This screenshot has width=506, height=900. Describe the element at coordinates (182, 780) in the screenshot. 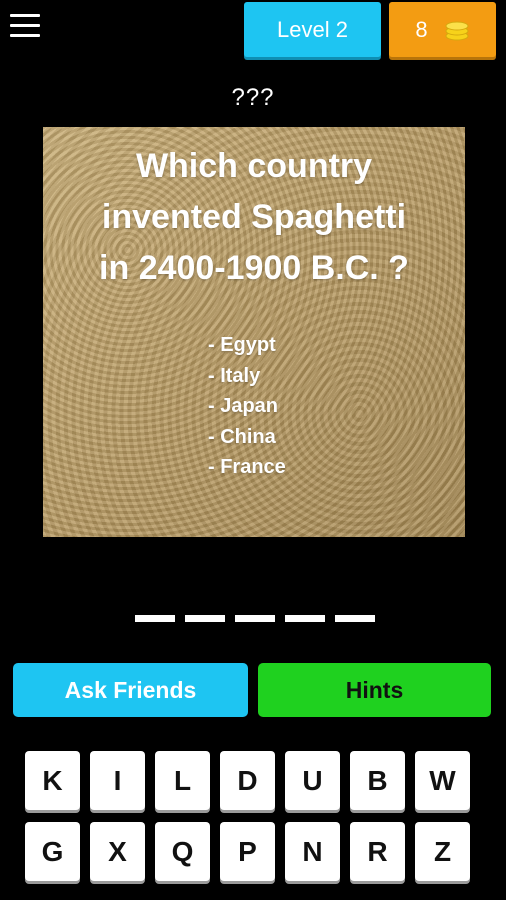

I see `letter-key: L` at that location.